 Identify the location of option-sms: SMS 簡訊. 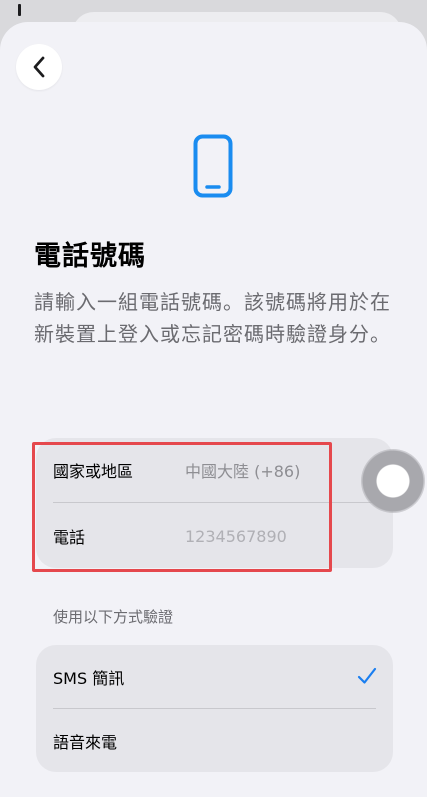
(214, 677).